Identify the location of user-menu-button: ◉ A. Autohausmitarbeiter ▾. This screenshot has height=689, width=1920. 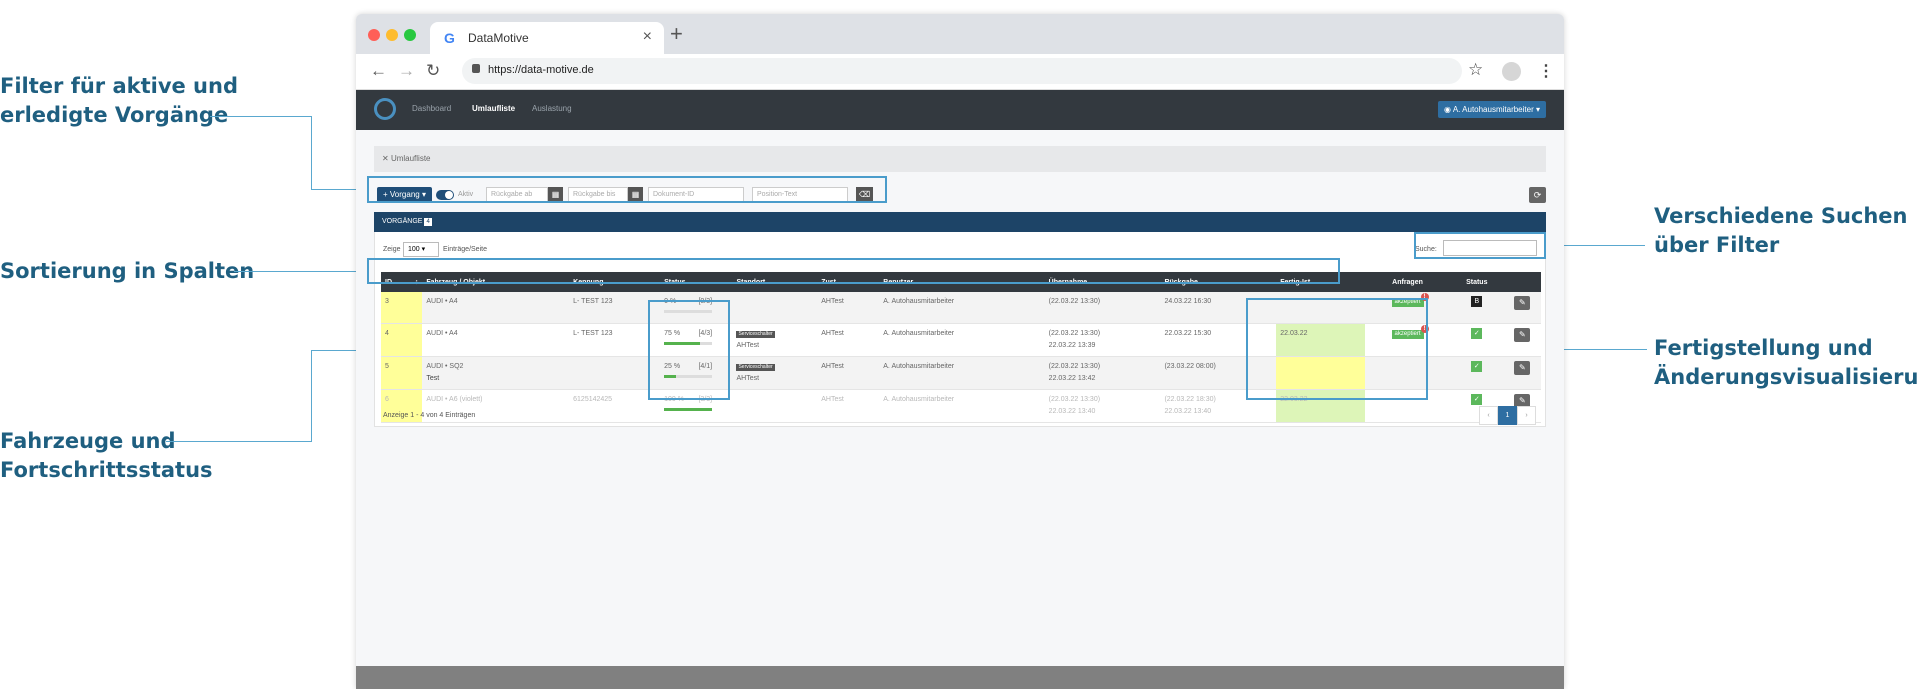
(1492, 109).